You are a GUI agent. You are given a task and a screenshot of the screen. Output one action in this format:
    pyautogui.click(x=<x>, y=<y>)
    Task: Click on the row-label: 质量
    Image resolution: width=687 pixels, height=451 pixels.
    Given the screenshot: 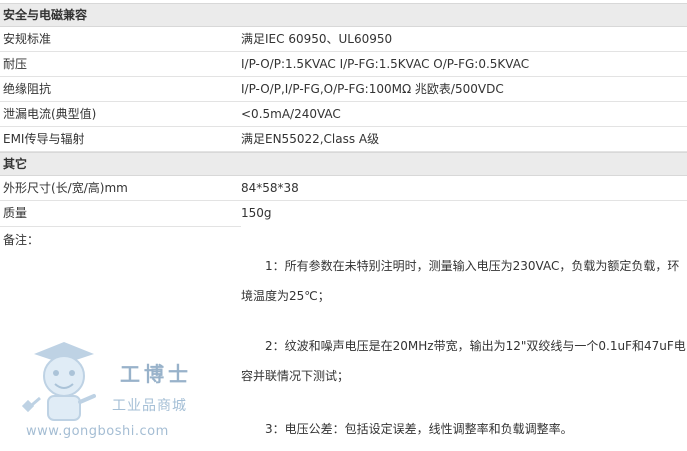 What is the action you would take?
    pyautogui.click(x=15, y=213)
    